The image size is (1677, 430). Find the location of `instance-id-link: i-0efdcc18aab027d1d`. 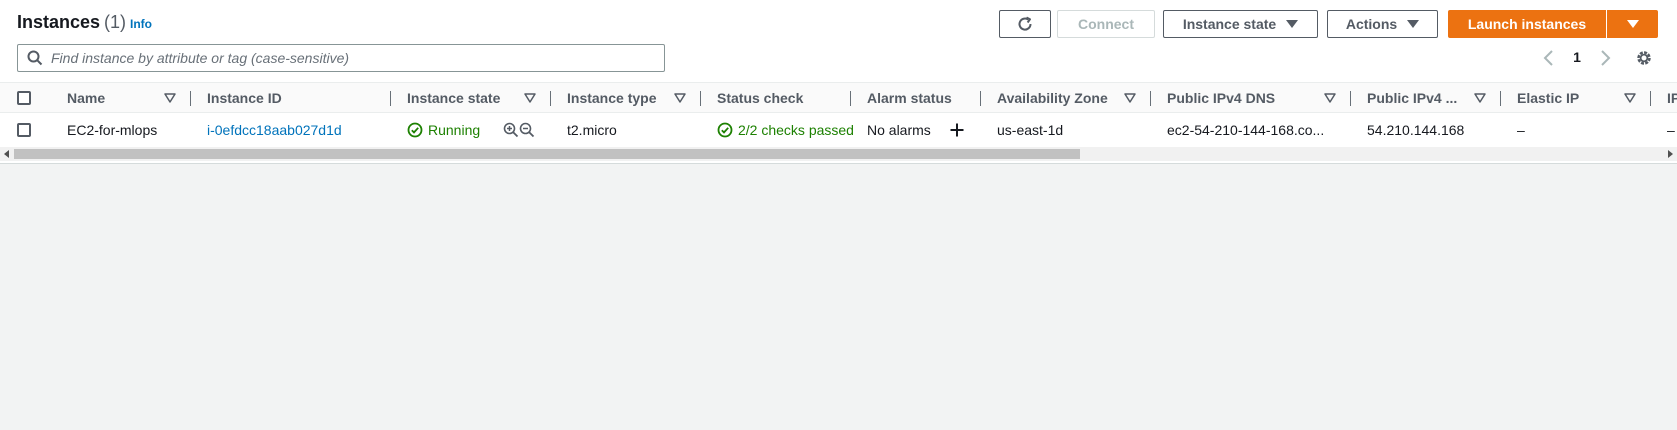

instance-id-link: i-0efdcc18aab027d1d is located at coordinates (297, 130).